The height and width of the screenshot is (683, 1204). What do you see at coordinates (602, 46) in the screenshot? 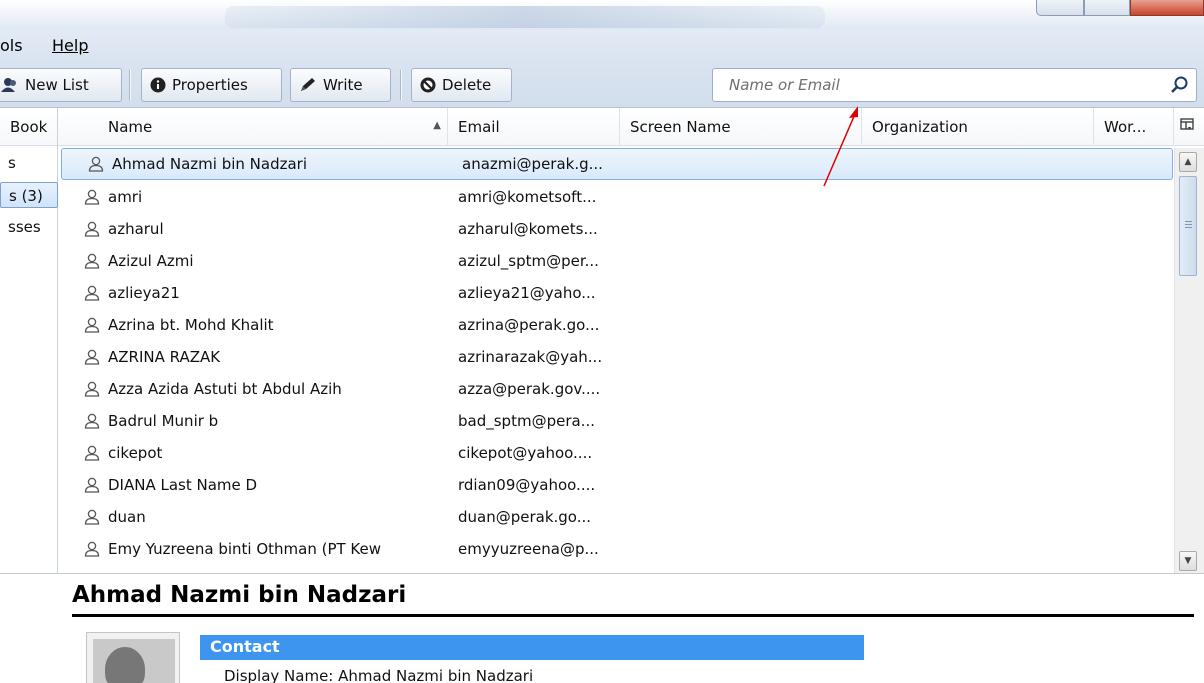
I see `menu-bar: ols Help` at bounding box center [602, 46].